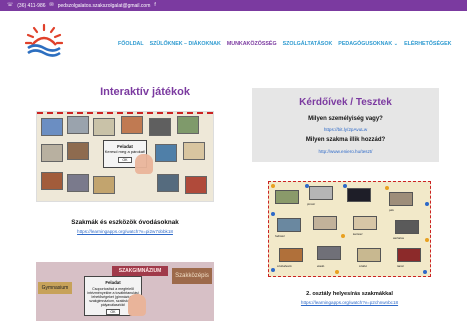  What do you see at coordinates (345, 151) in the screenshot?
I see `profession-test-link: http://www.eniero.hu/teszt/` at bounding box center [345, 151].